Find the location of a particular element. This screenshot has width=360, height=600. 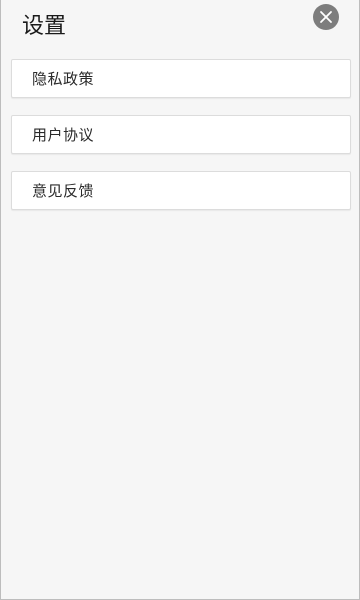

menu-item-privacy-policy: 隐私政策 is located at coordinates (181, 78).